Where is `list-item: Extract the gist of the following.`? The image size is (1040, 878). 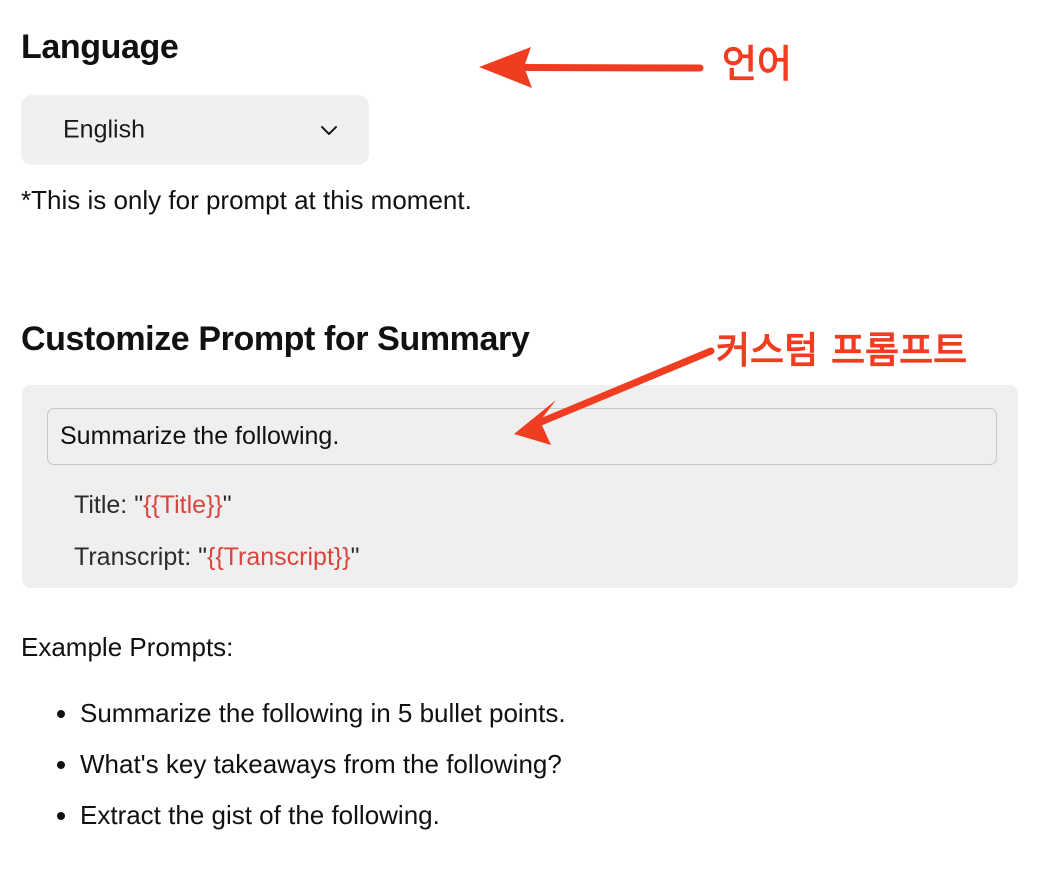 list-item: Extract the gist of the following. is located at coordinates (323, 815).